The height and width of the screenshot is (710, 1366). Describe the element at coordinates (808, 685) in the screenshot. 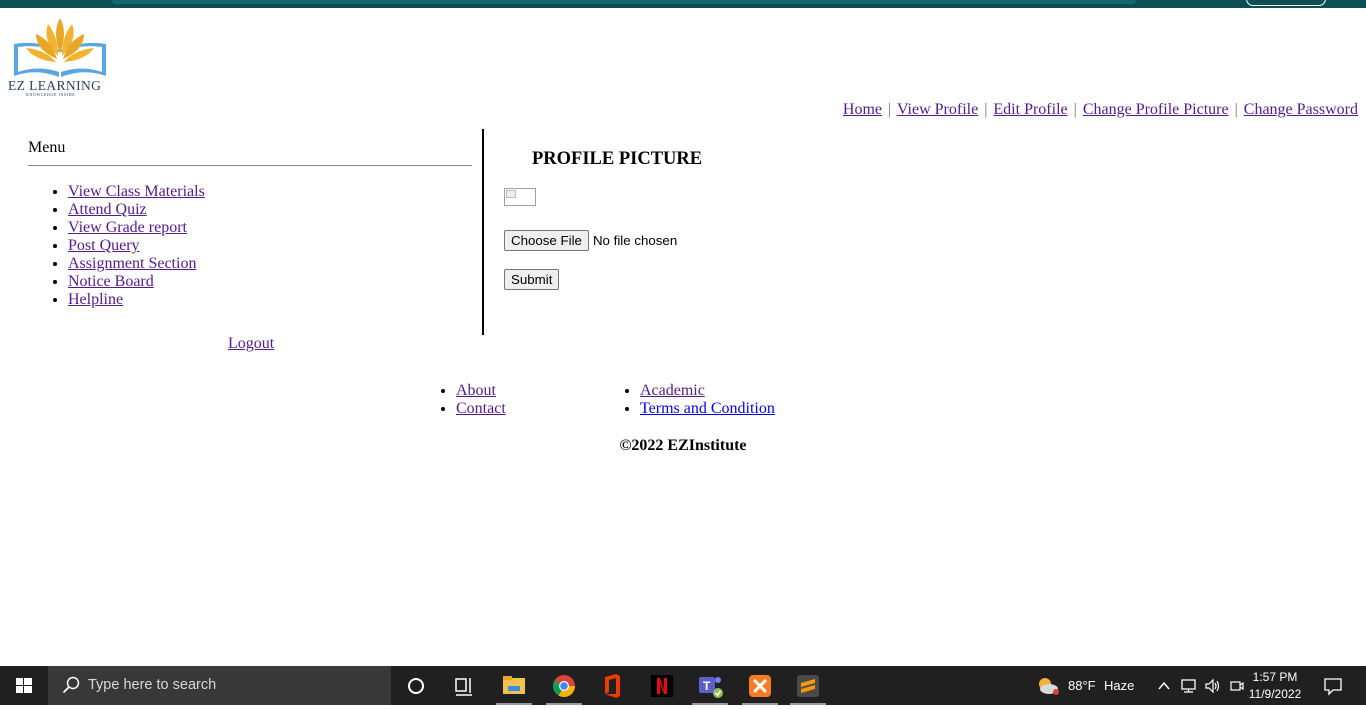

I see `sublime-text-icon` at that location.